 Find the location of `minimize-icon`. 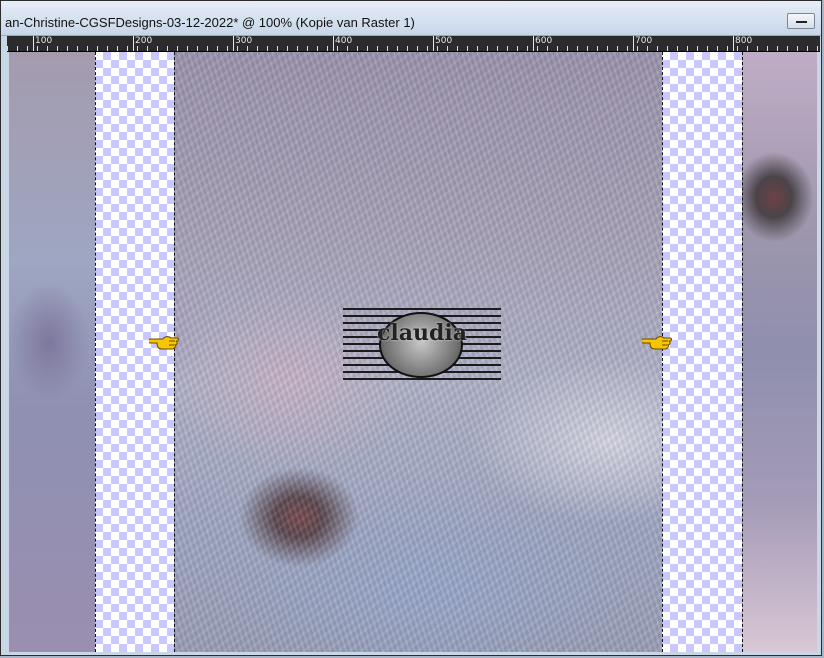

minimize-icon is located at coordinates (801, 22).